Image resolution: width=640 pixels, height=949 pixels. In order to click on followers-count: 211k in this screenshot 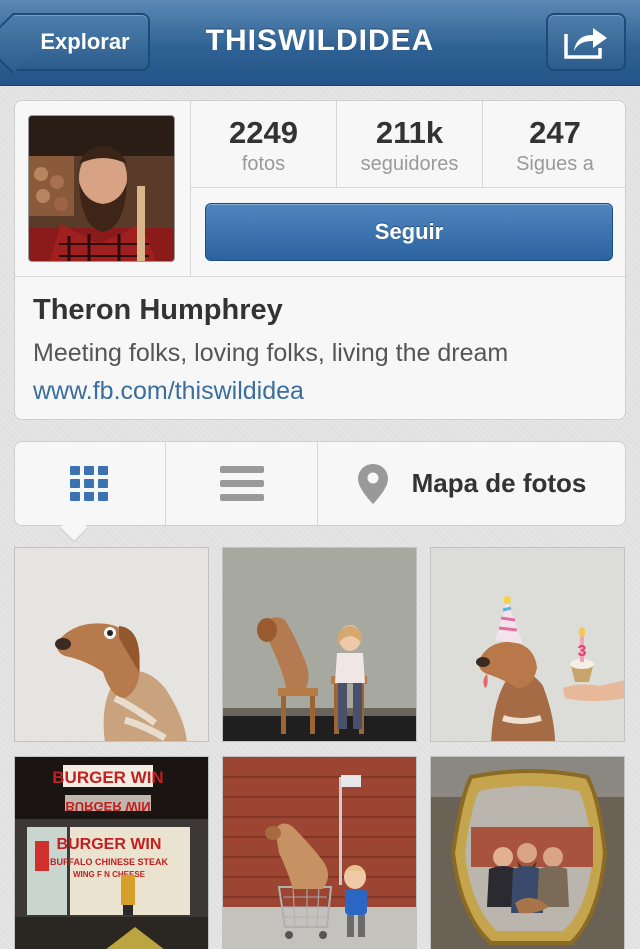, I will do `click(409, 132)`.